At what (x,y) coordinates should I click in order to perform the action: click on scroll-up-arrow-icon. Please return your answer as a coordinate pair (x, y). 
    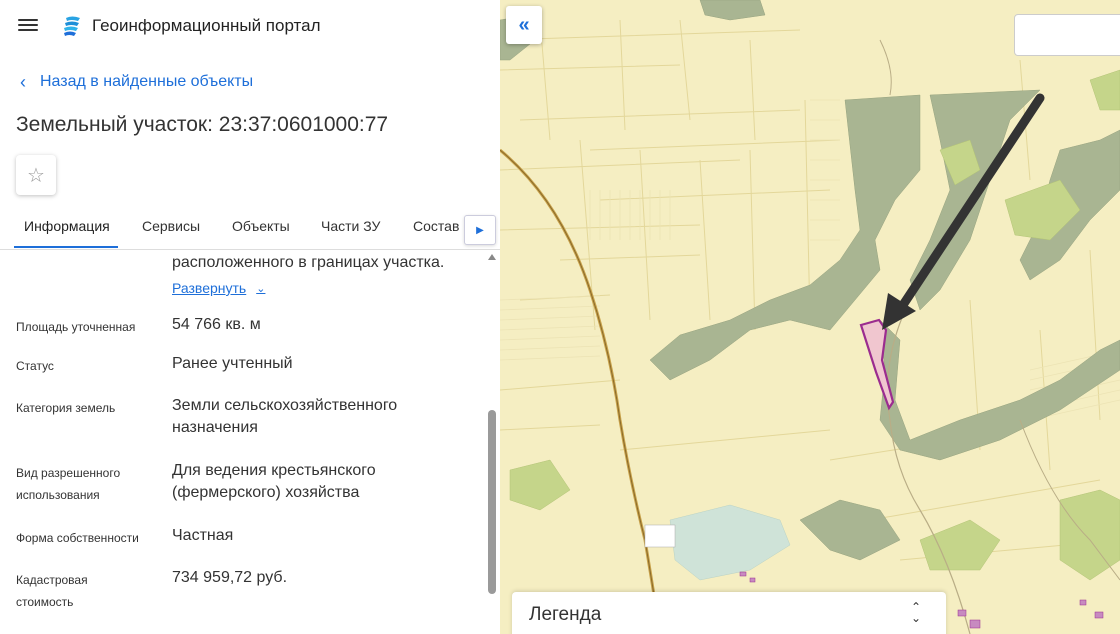
    Looking at the image, I should click on (492, 257).